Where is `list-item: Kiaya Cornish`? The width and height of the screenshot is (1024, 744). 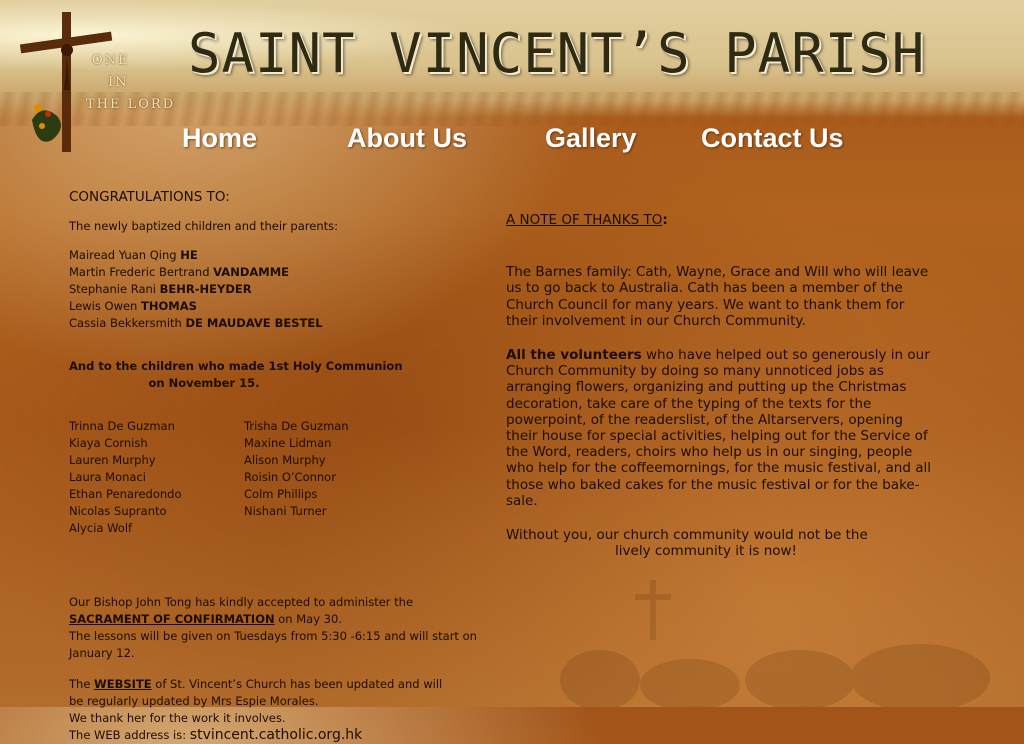 list-item: Kiaya Cornish is located at coordinates (108, 443).